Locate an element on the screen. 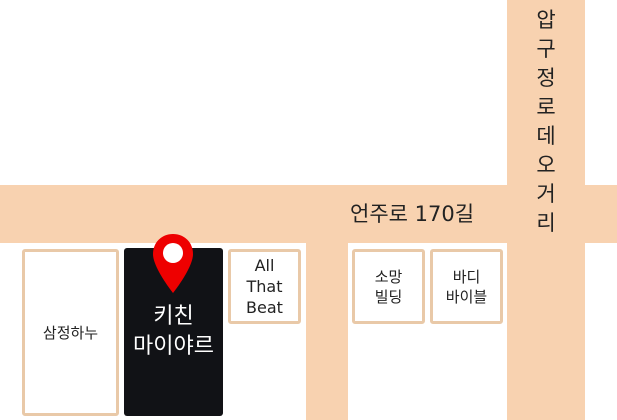 The width and height of the screenshot is (617, 420). road-label-char: 데 is located at coordinates (546, 136).